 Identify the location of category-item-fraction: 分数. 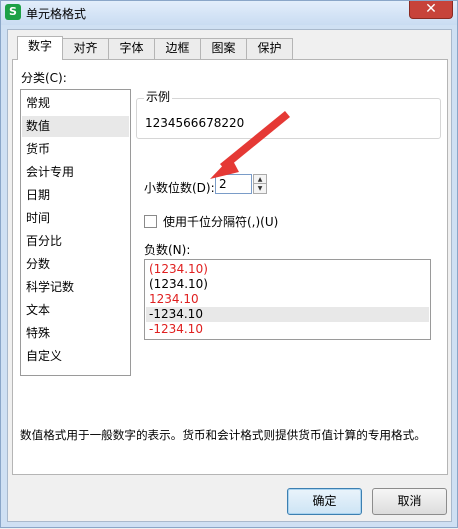
(75, 264).